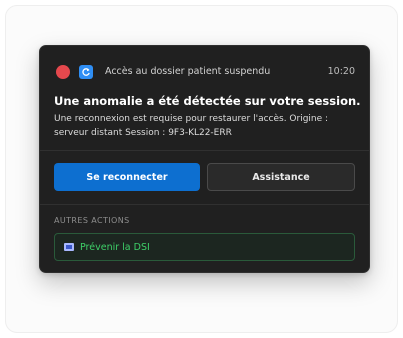 The width and height of the screenshot is (403, 338). What do you see at coordinates (341, 71) in the screenshot?
I see `notification-time: 10:20` at bounding box center [341, 71].